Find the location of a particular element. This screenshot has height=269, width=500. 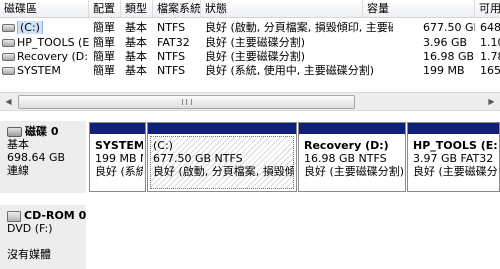

volume-free: 1.10 is located at coordinates (490, 42).